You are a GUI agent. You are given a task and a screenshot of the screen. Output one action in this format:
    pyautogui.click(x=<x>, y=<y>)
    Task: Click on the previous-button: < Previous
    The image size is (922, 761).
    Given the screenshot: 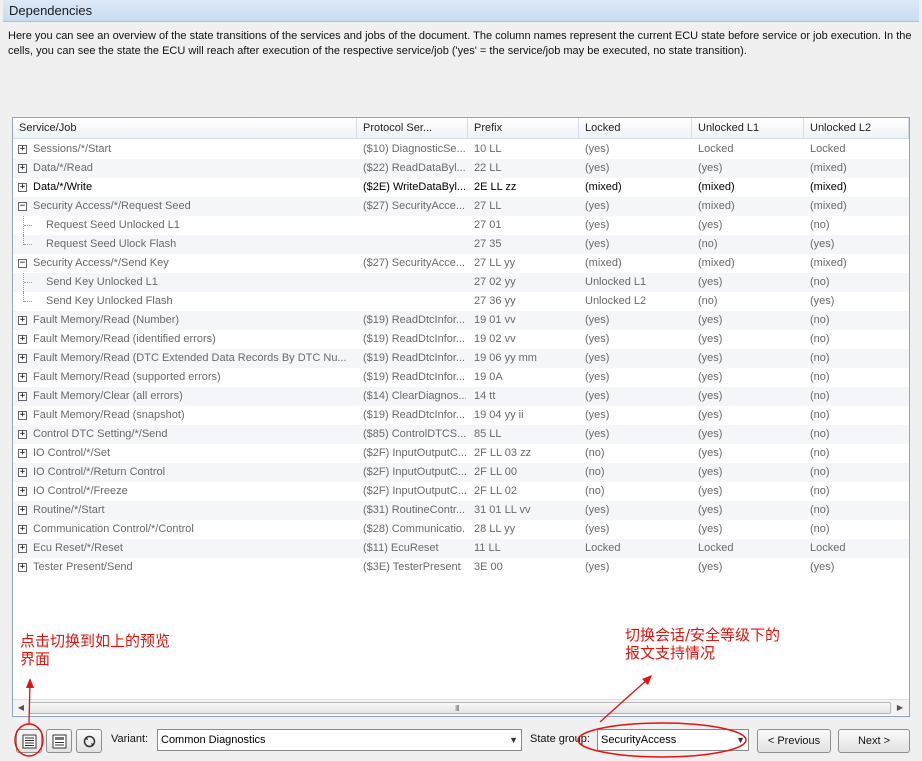 What is the action you would take?
    pyautogui.click(x=794, y=741)
    